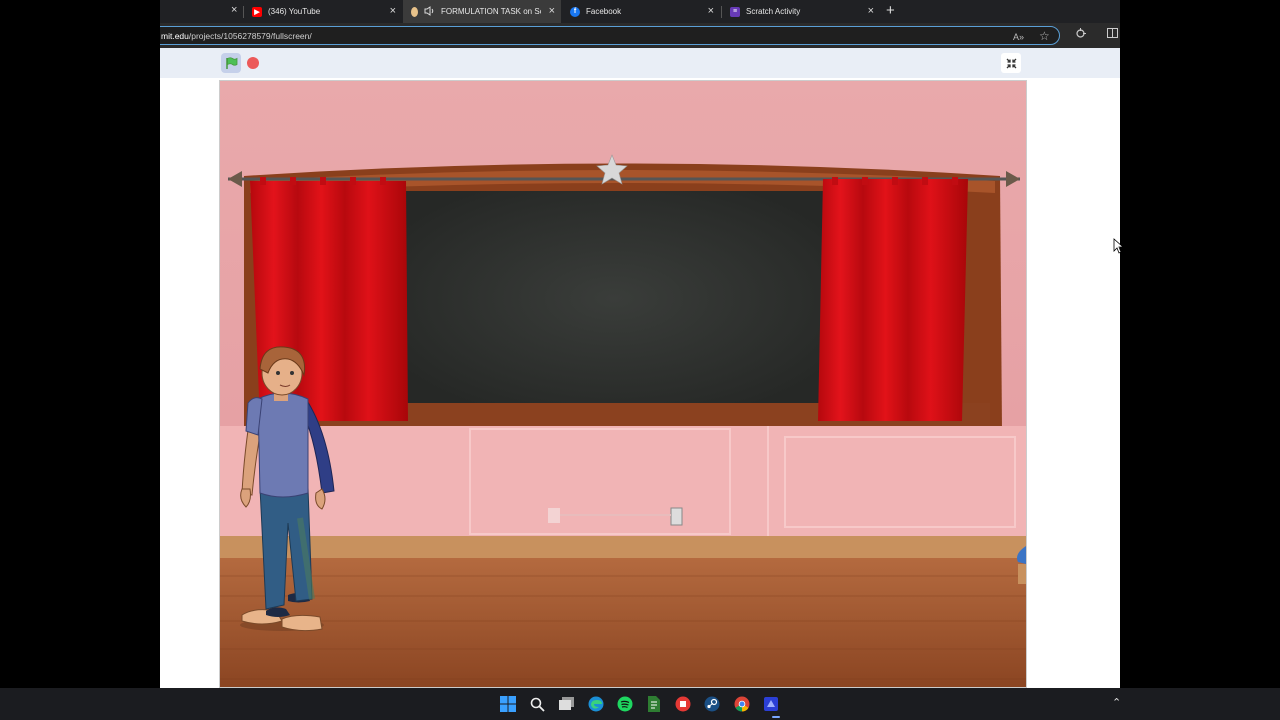  What do you see at coordinates (491, 11) in the screenshot?
I see `tab-title: FORMULATION TASK on Scr` at bounding box center [491, 11].